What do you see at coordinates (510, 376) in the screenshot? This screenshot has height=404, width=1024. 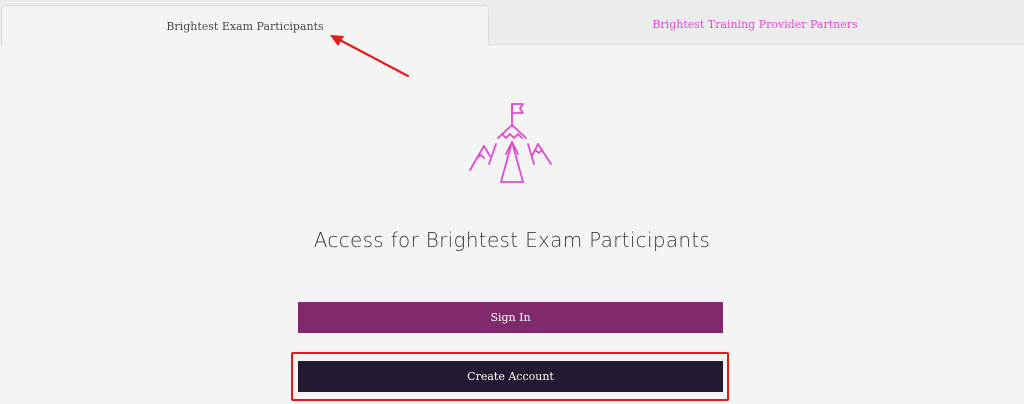 I see `create-account-button: Create Account` at bounding box center [510, 376].